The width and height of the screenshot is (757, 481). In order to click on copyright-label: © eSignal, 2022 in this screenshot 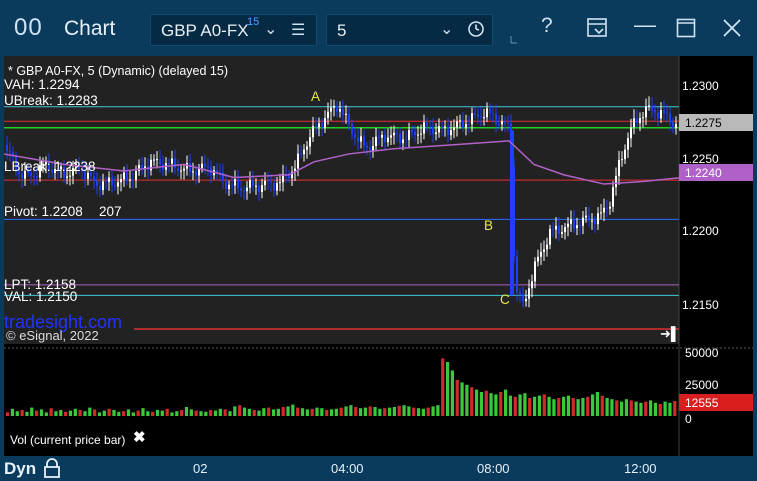, I will do `click(52, 335)`.